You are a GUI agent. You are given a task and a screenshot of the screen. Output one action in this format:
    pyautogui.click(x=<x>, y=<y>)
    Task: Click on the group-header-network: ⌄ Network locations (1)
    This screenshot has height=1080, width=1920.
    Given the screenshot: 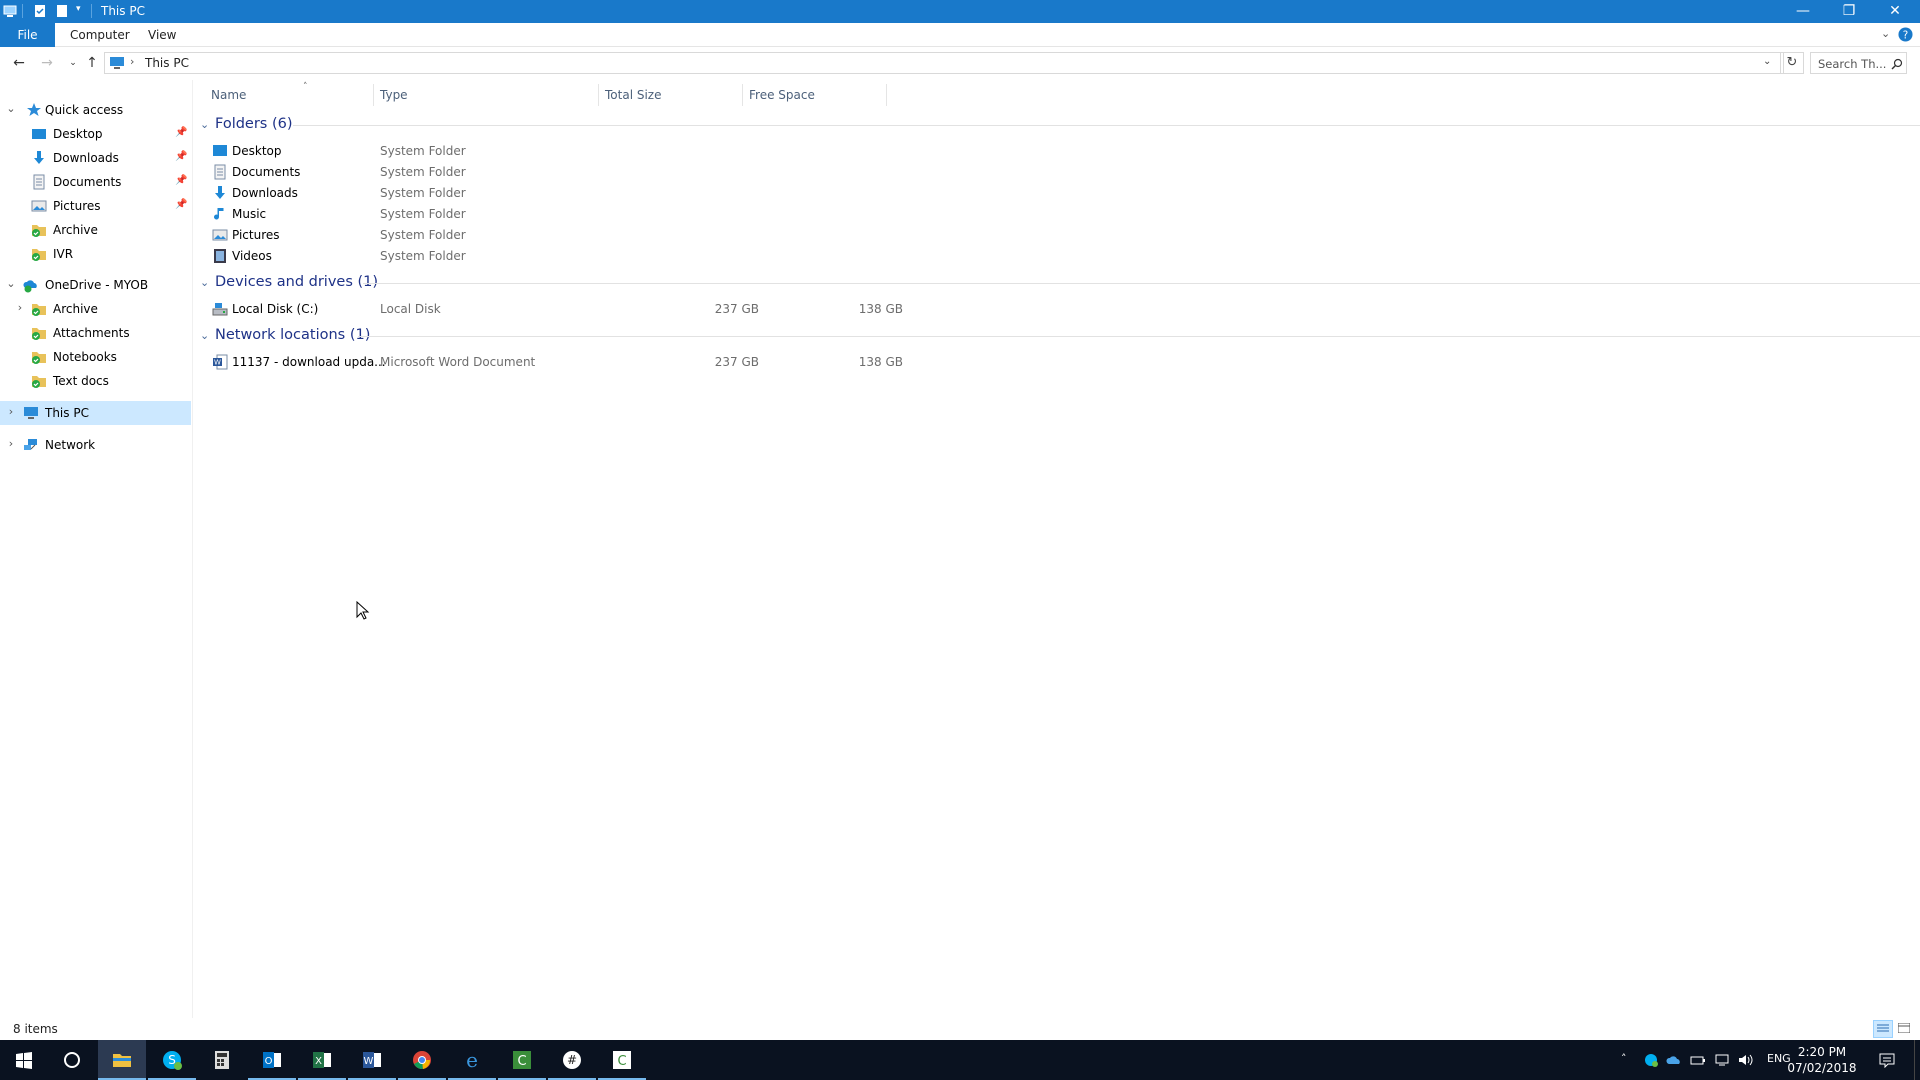 What is the action you would take?
    pyautogui.click(x=1056, y=336)
    